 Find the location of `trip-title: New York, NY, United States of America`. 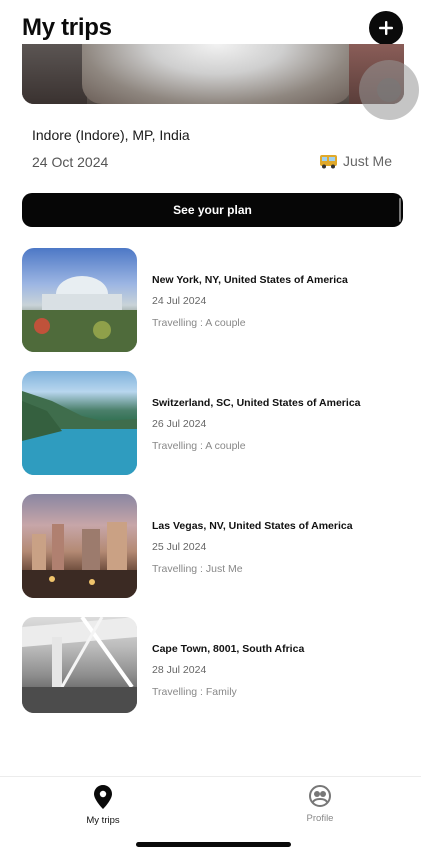

trip-title: New York, NY, United States of America is located at coordinates (250, 280).